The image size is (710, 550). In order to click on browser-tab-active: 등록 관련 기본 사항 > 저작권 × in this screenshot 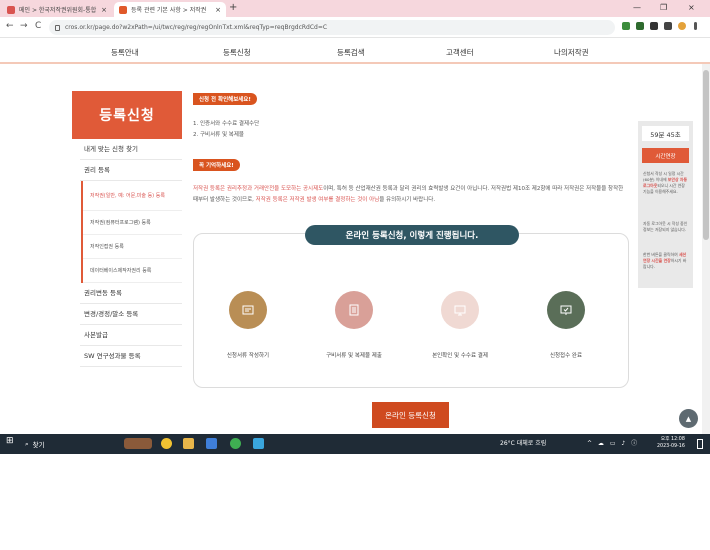, I will do `click(170, 9)`.